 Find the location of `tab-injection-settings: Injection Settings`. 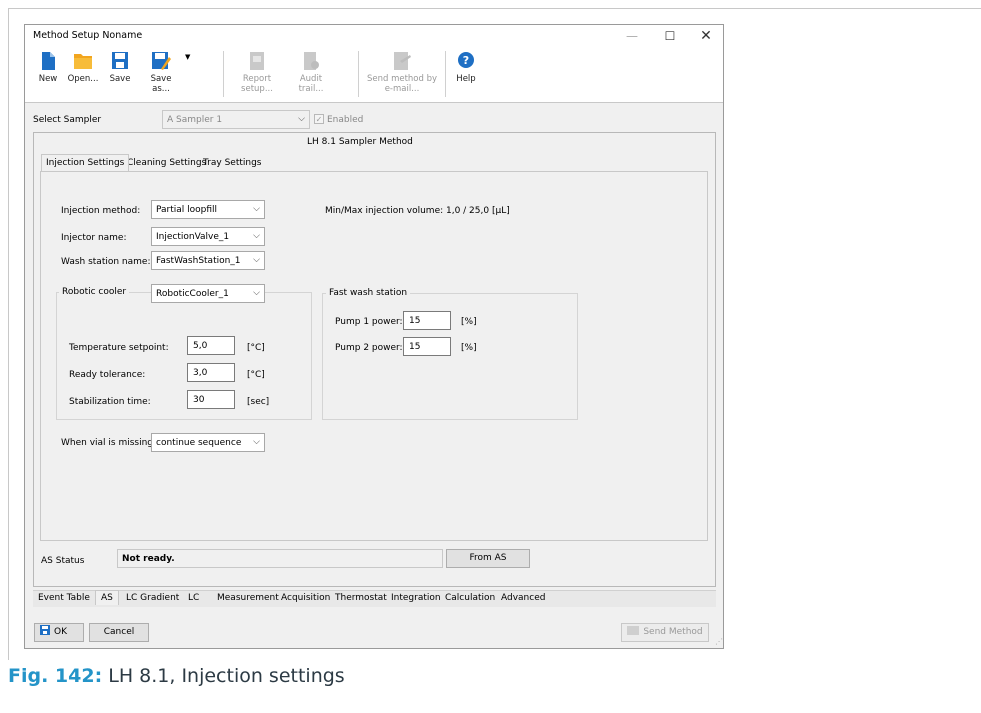

tab-injection-settings: Injection Settings is located at coordinates (85, 162).